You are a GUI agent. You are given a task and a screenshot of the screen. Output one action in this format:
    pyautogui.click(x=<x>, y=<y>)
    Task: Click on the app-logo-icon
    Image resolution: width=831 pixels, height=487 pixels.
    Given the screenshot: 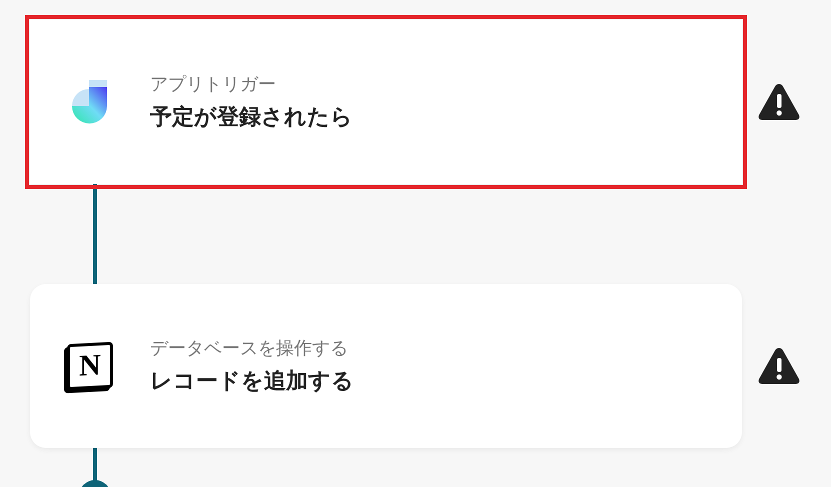 What is the action you would take?
    pyautogui.click(x=90, y=102)
    